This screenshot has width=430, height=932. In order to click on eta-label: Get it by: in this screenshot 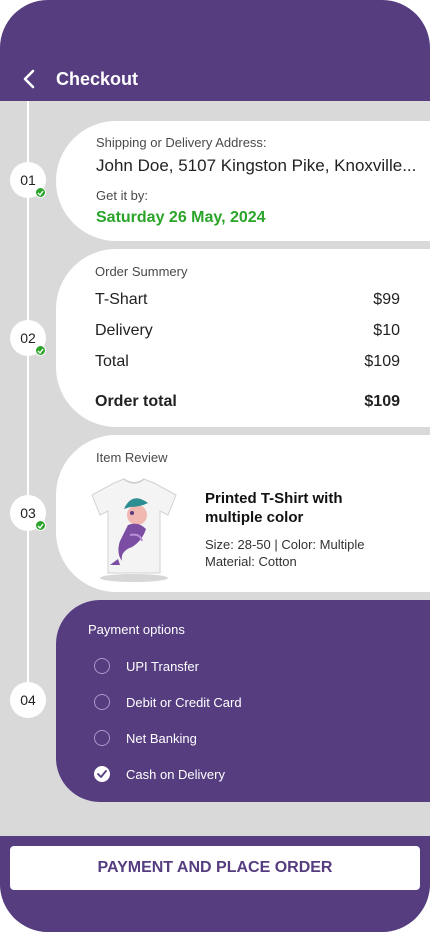, I will do `click(122, 195)`.